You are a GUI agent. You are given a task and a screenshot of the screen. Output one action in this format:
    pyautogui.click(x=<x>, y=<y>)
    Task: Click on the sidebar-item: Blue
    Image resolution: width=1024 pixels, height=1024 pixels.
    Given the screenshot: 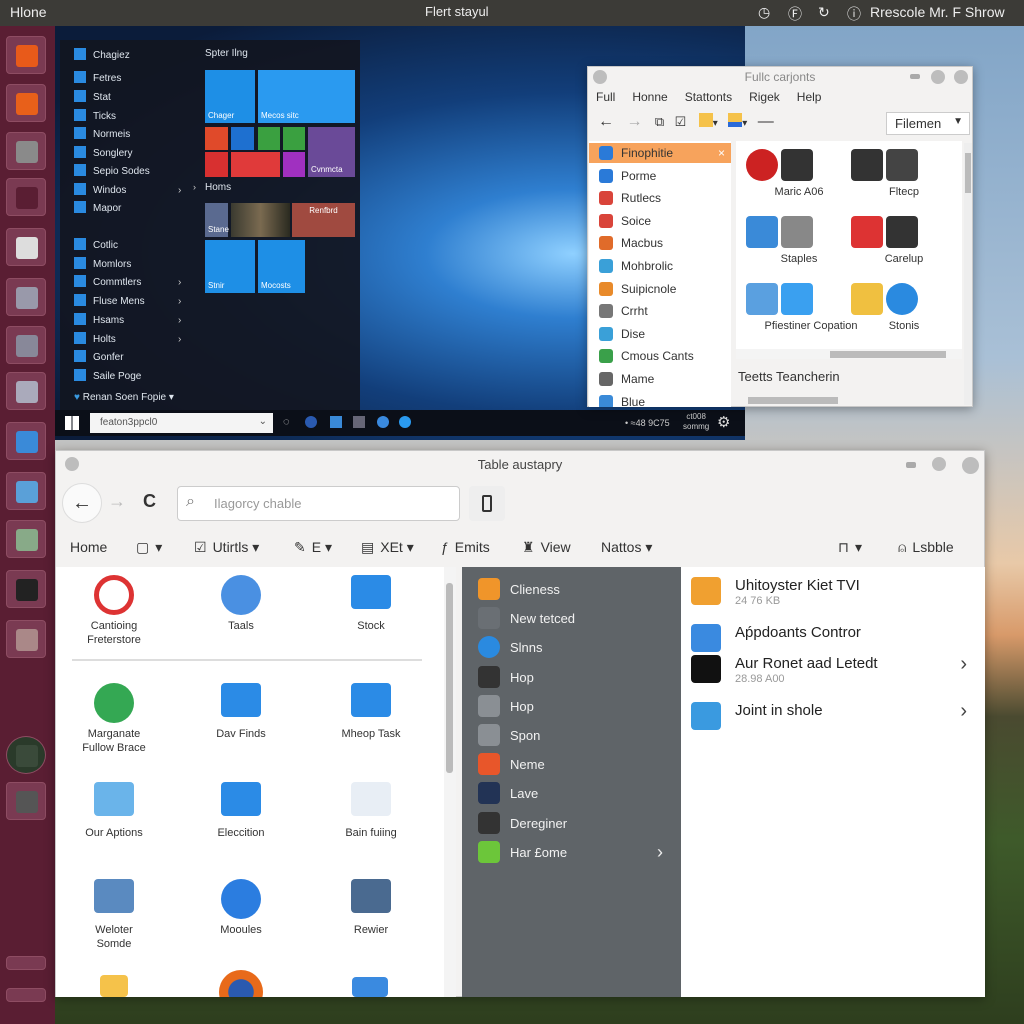 What is the action you would take?
    pyautogui.click(x=622, y=399)
    